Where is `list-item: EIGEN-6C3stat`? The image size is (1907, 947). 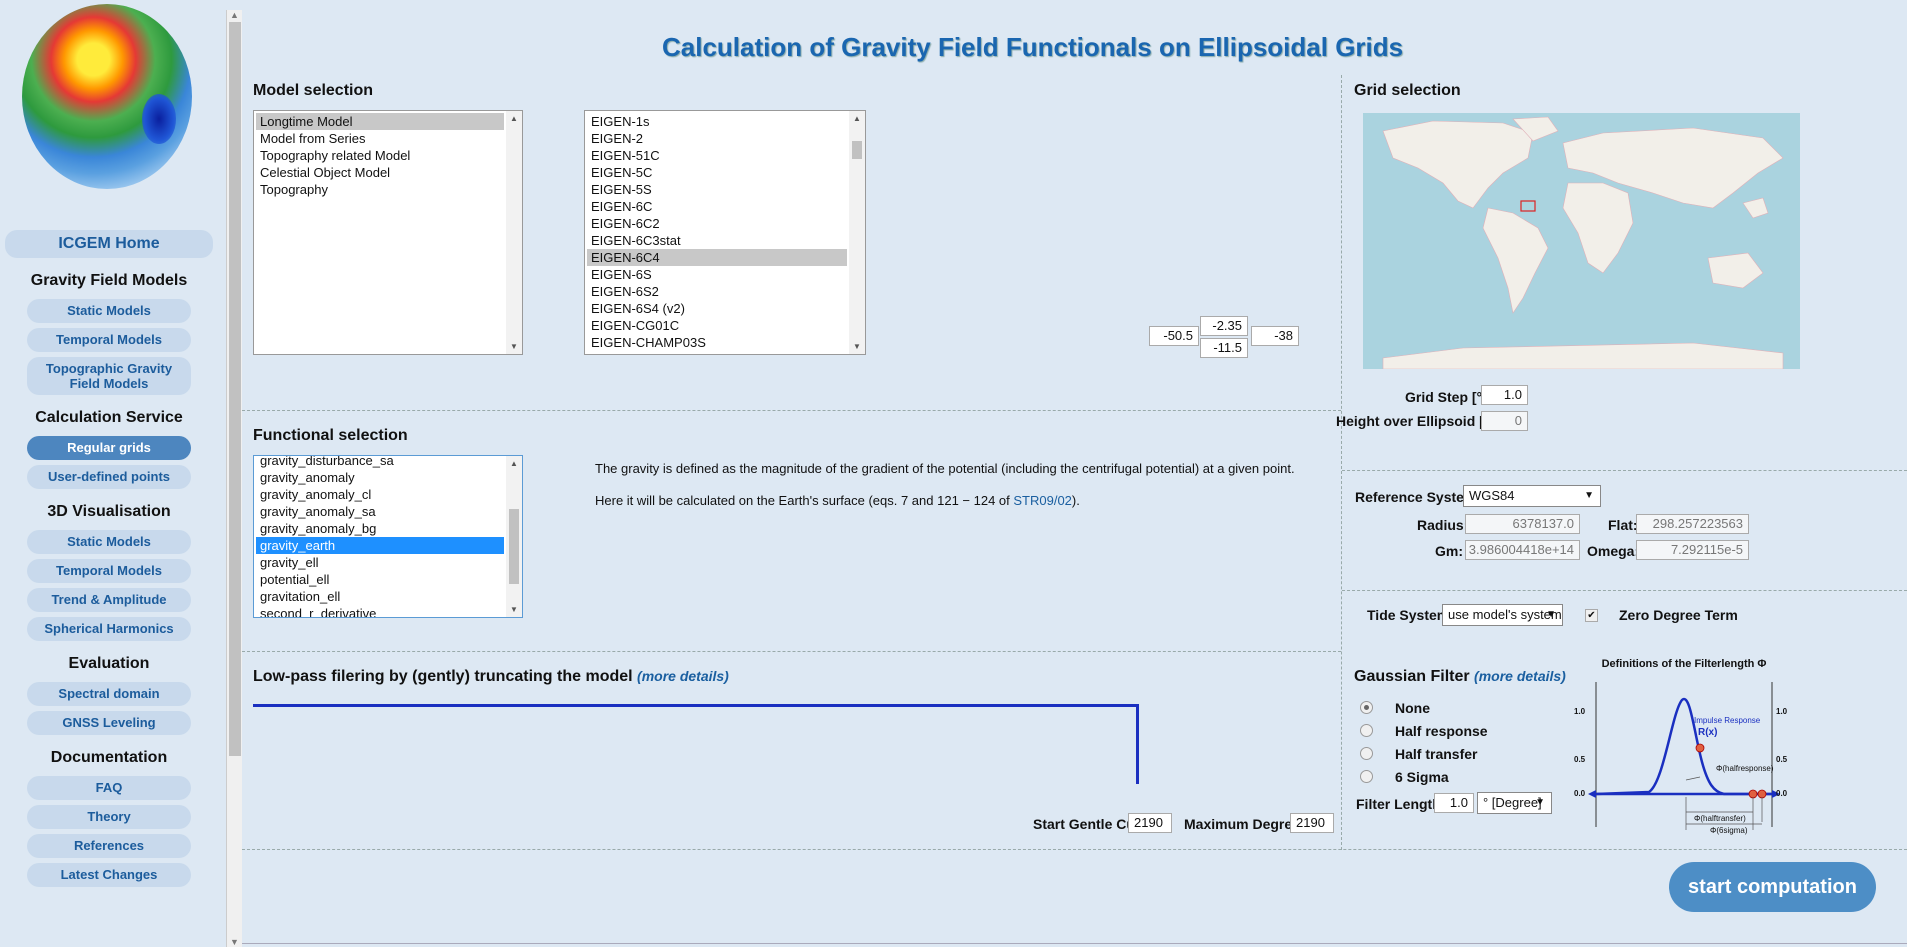
list-item: EIGEN-6C3stat is located at coordinates (717, 240).